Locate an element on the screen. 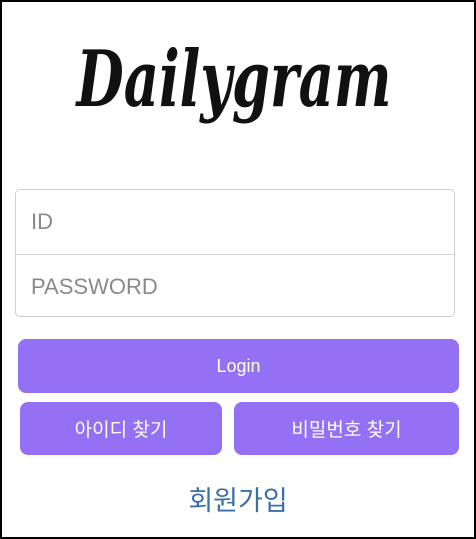 This screenshot has width=476, height=539. signup-link: 회원가입 is located at coordinates (238, 498).